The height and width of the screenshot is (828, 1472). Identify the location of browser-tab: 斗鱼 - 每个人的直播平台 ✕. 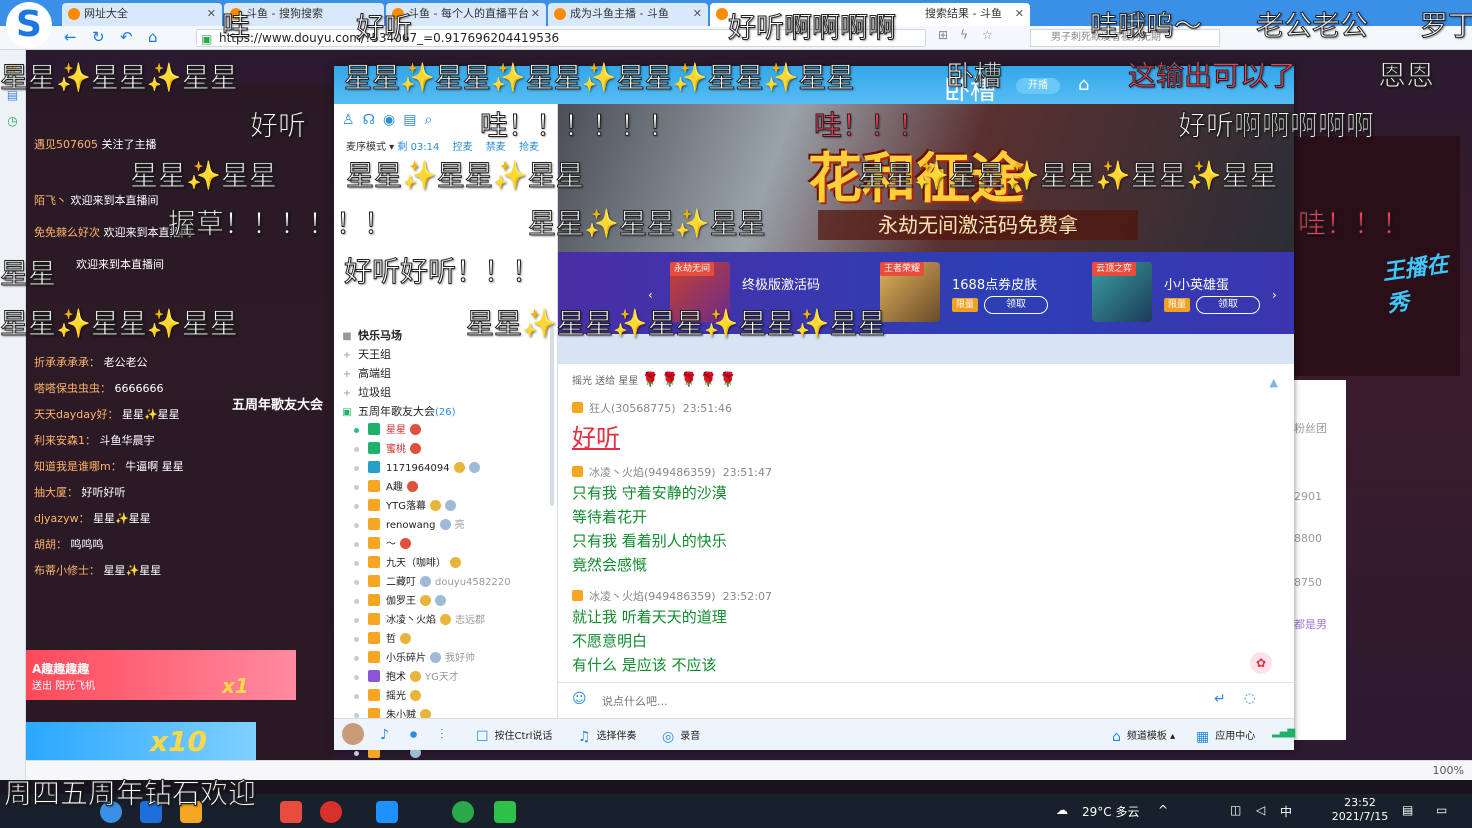
(466, 14).